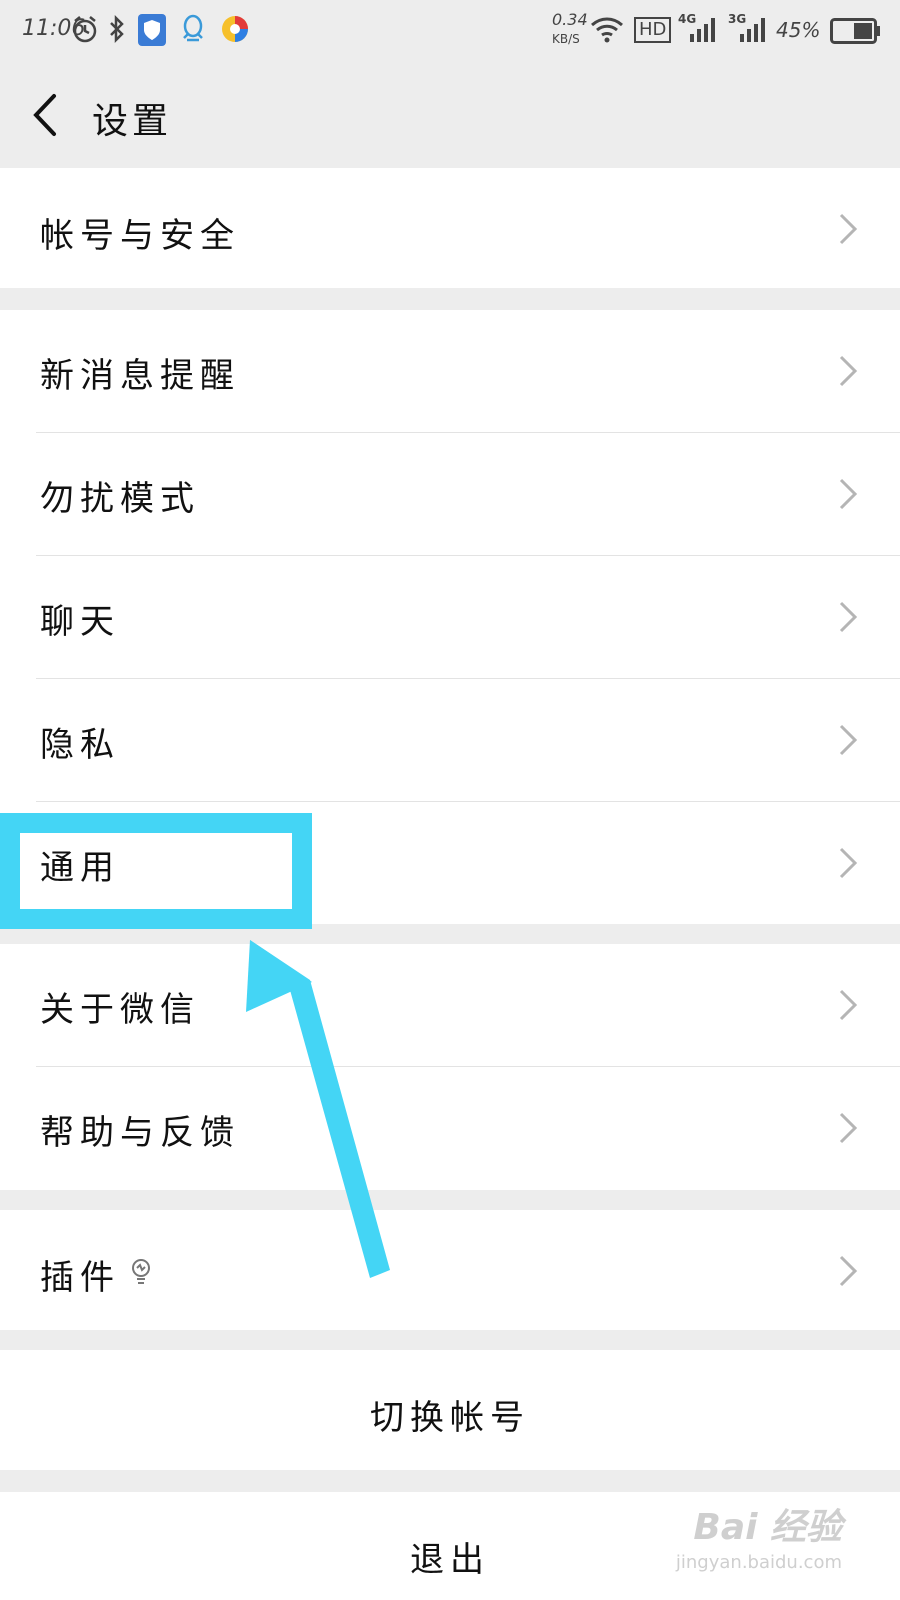  I want to click on settings-item-help-feedback: 帮助与反馈, so click(450, 1128).